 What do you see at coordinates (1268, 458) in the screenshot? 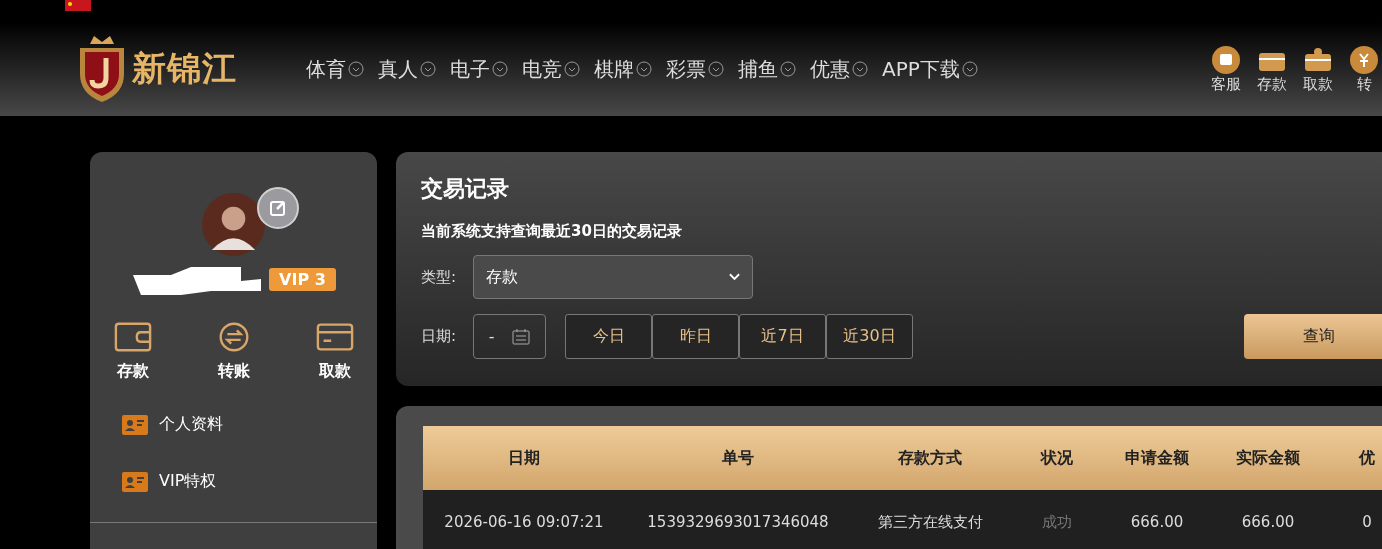
I see `column-header: 实际金额` at bounding box center [1268, 458].